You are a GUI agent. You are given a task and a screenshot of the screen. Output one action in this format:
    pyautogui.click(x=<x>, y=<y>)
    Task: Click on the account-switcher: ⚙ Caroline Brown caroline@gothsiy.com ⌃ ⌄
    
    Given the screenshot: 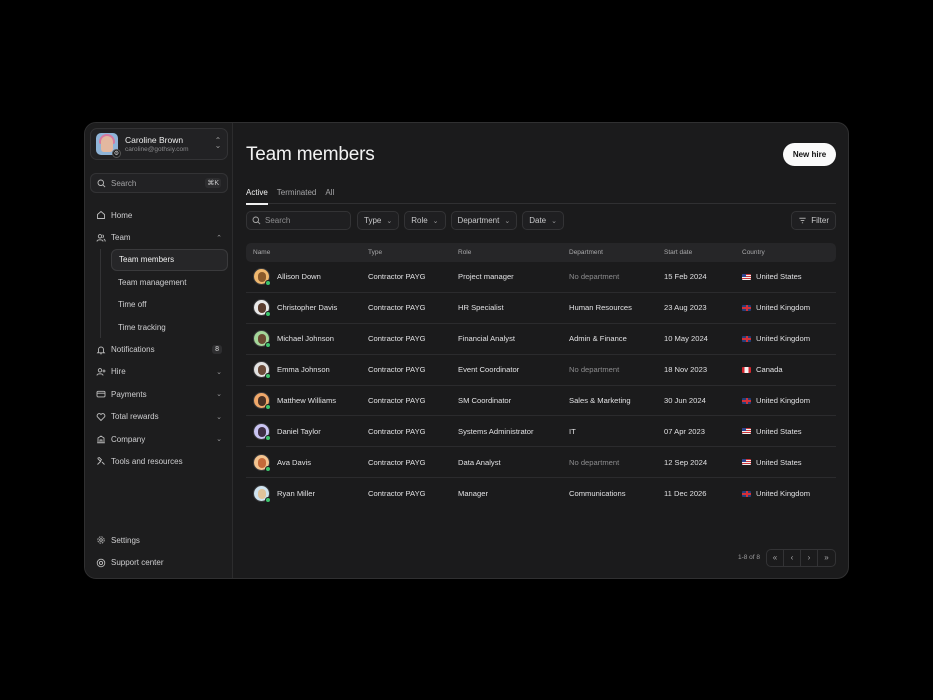 What is the action you would take?
    pyautogui.click(x=159, y=144)
    